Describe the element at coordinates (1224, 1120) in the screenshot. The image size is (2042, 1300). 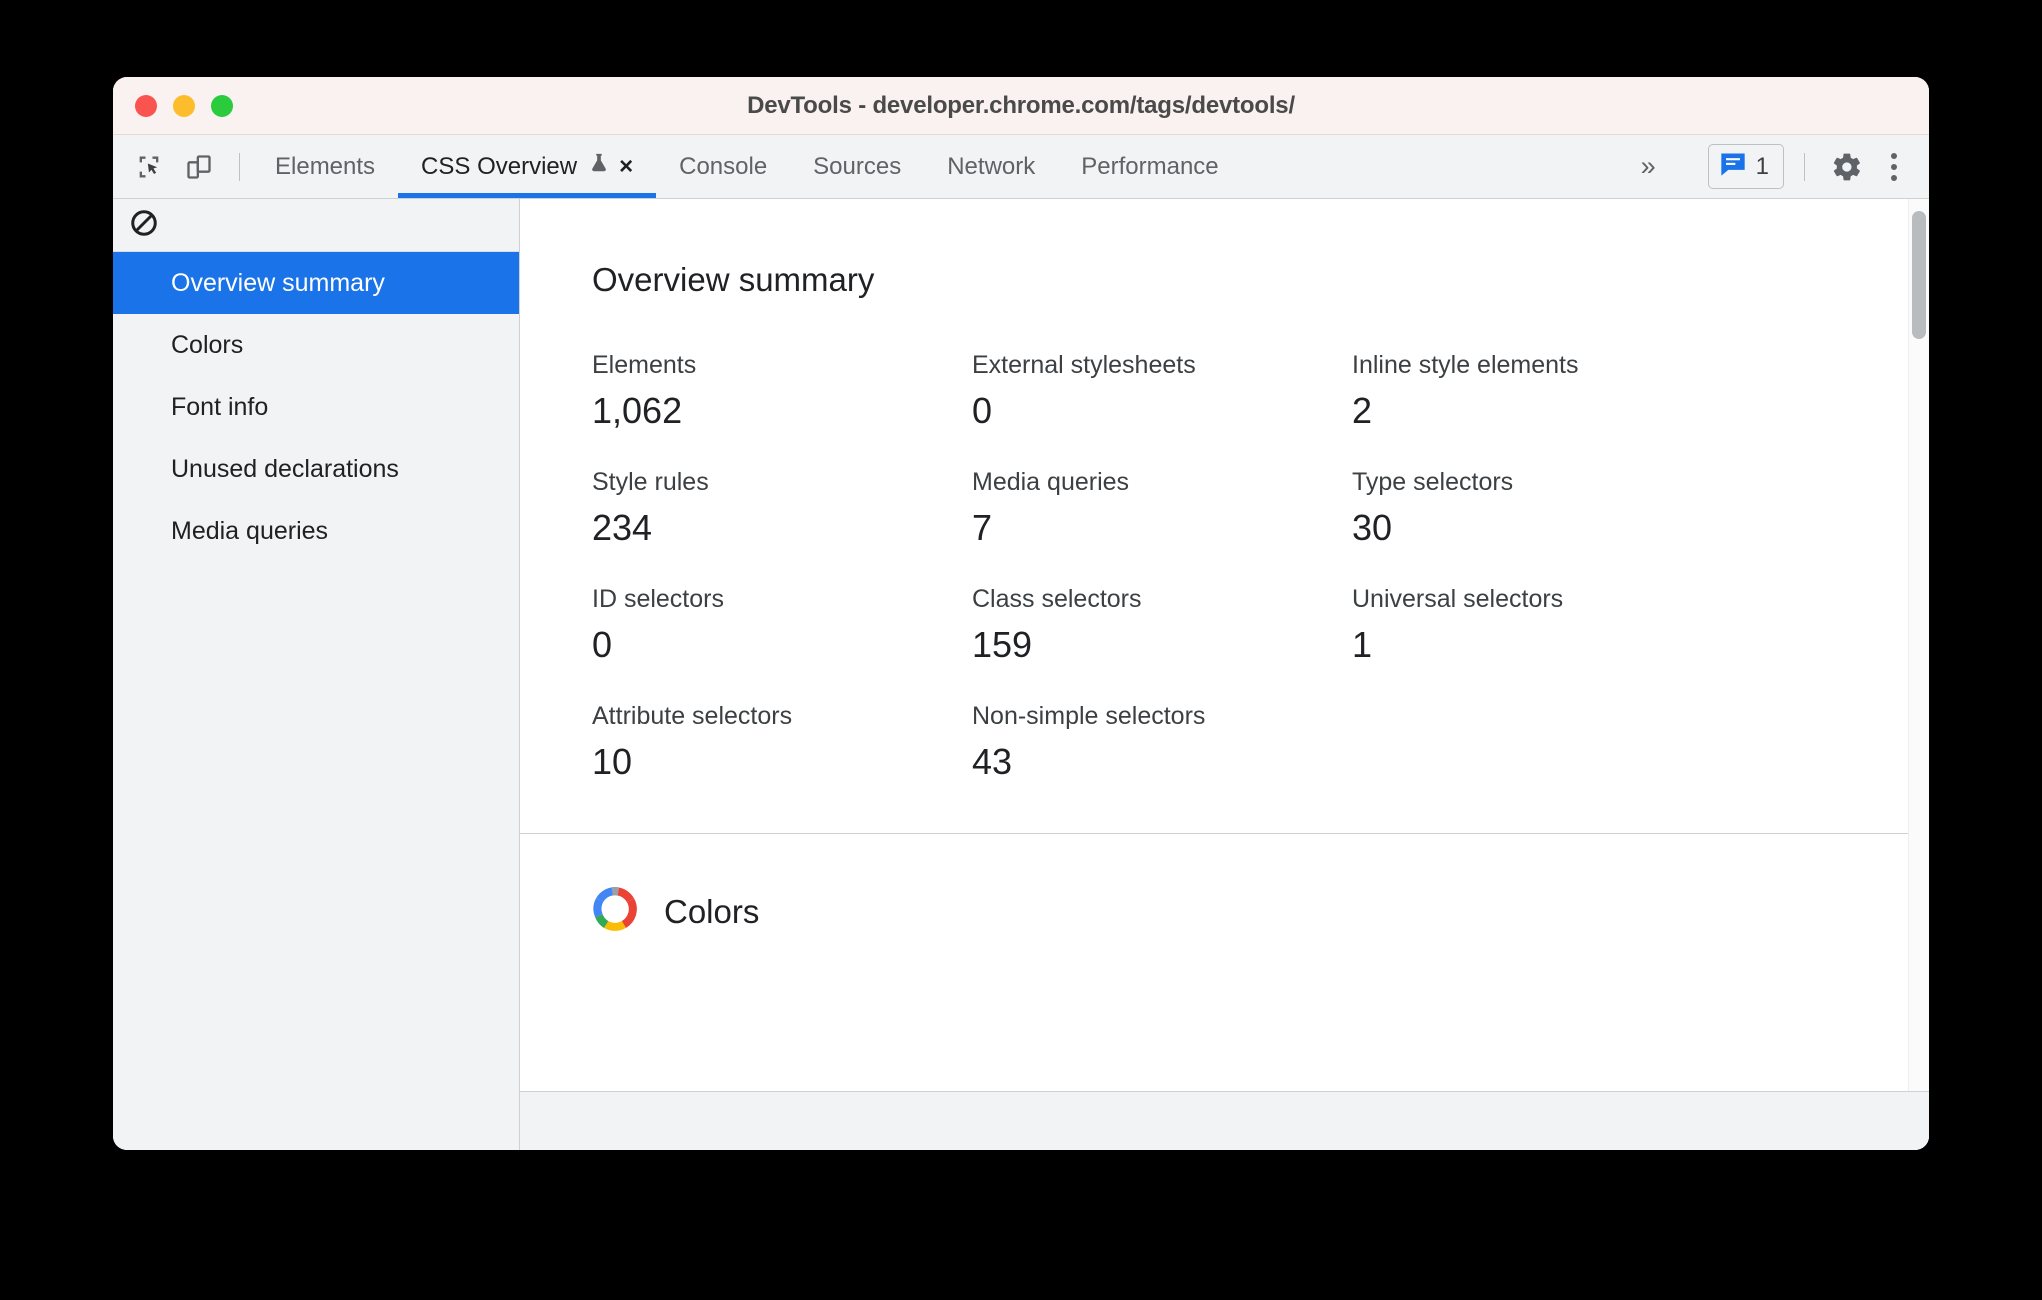
I see `content-footer-bar` at that location.